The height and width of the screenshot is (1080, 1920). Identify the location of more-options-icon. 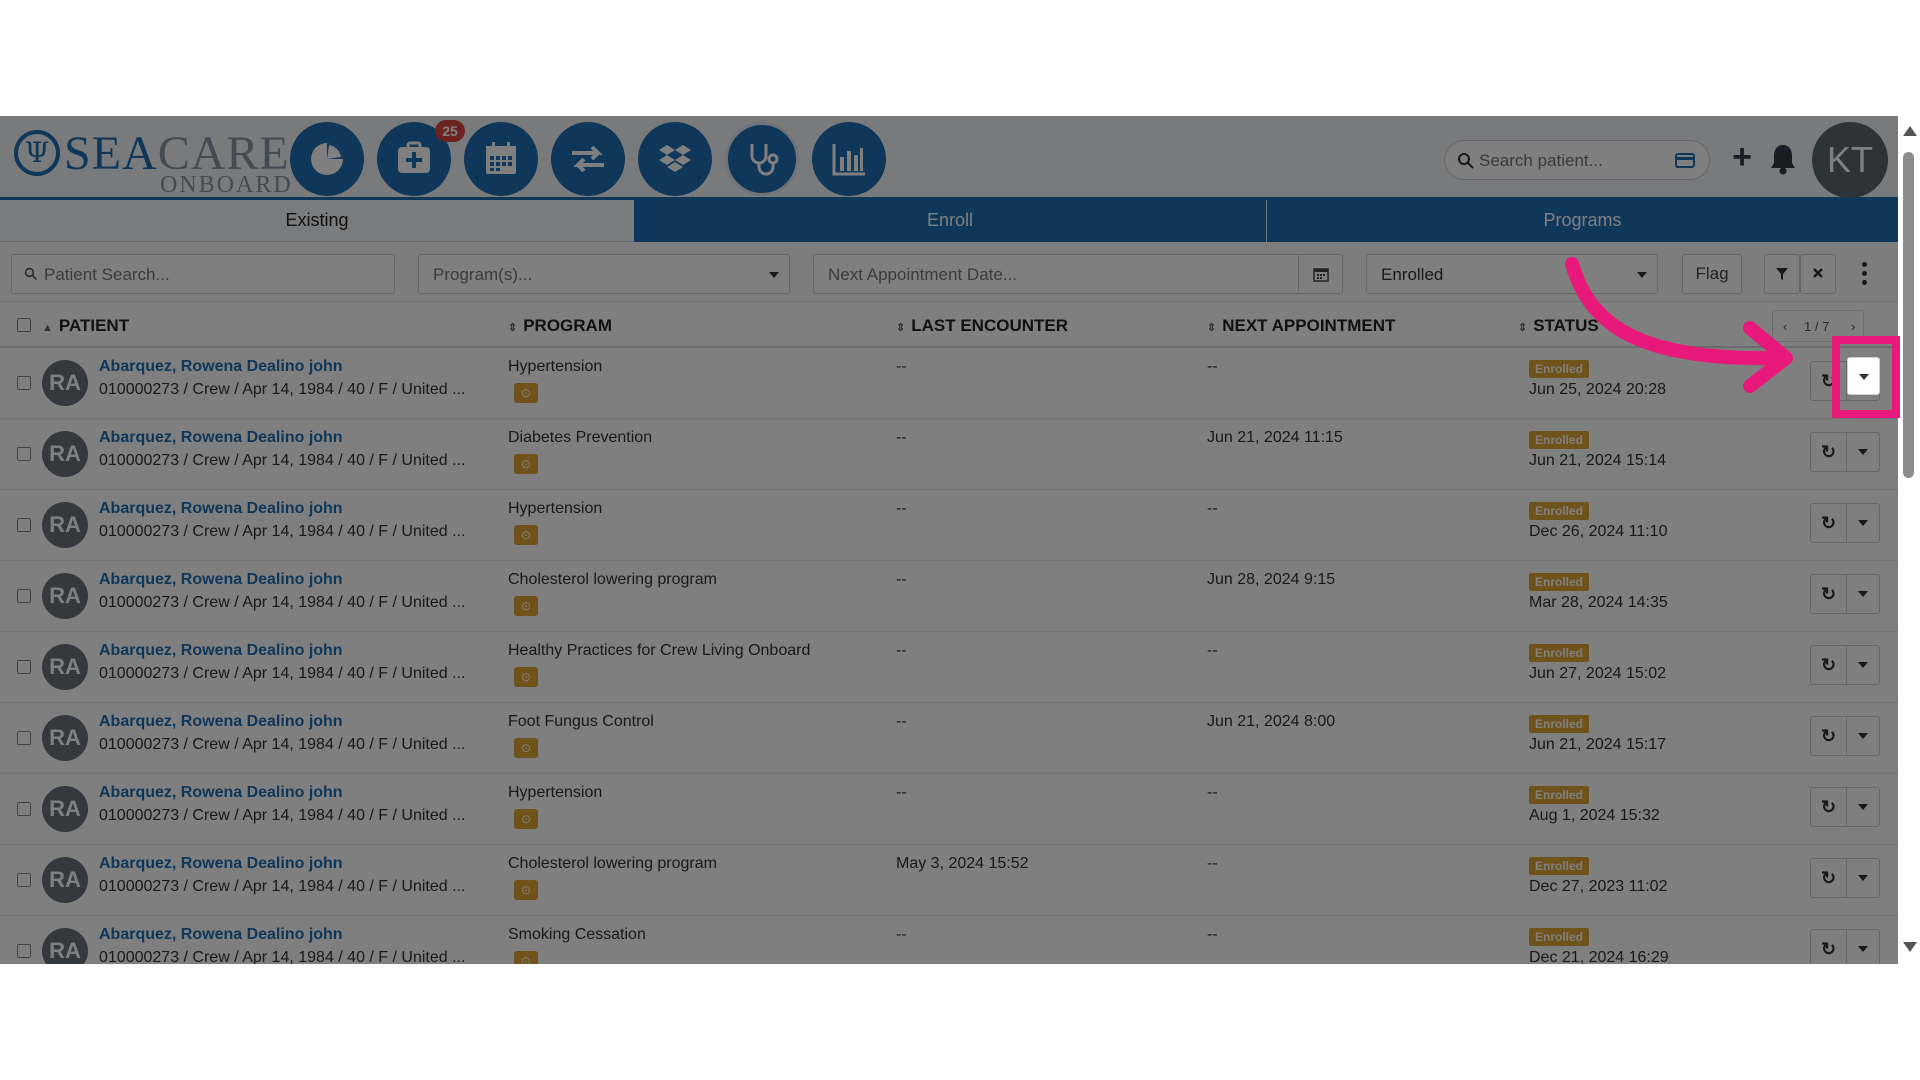
(1864, 275).